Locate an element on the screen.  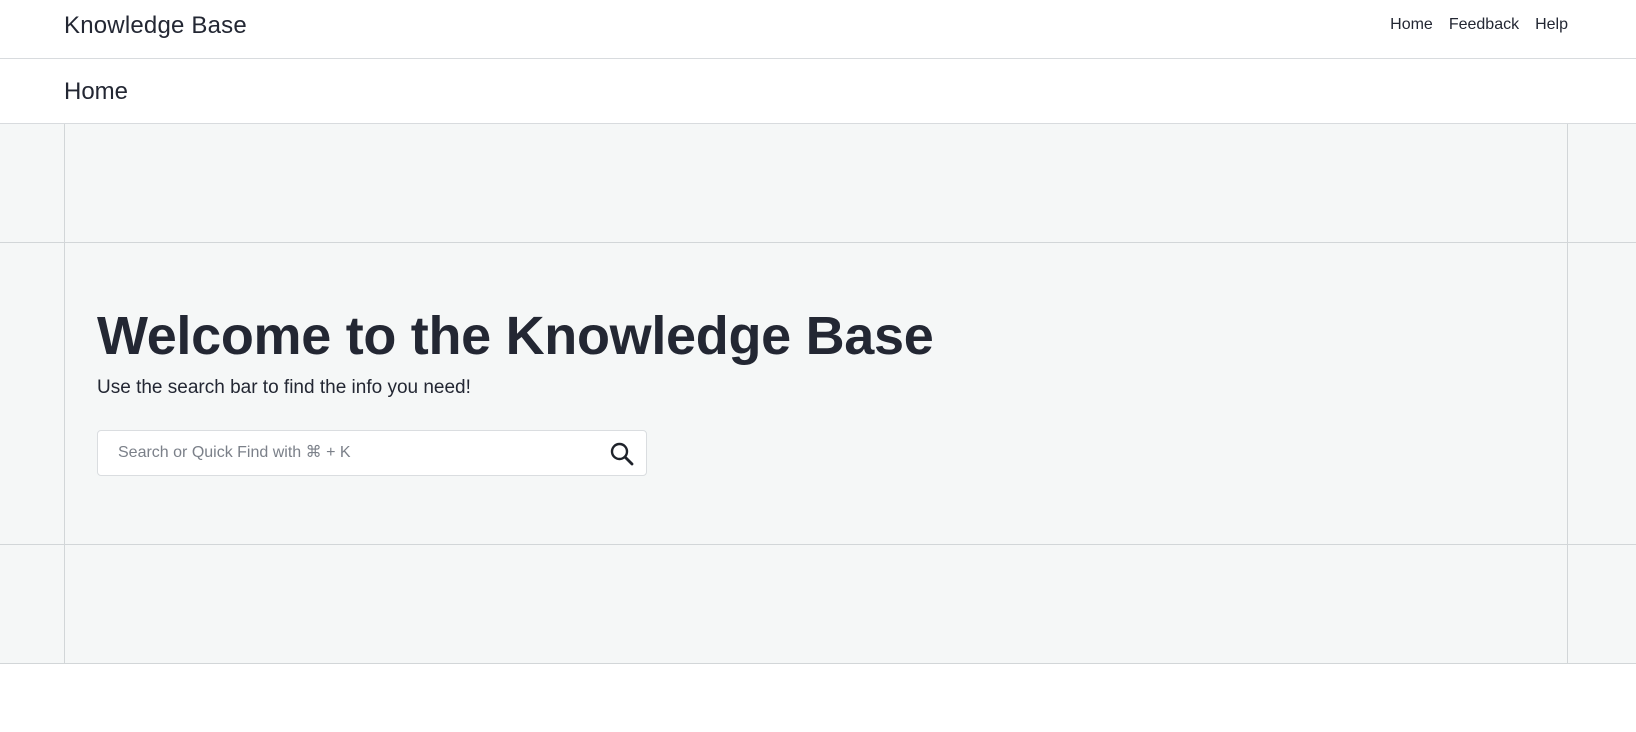
page-title: Home is located at coordinates (96, 91).